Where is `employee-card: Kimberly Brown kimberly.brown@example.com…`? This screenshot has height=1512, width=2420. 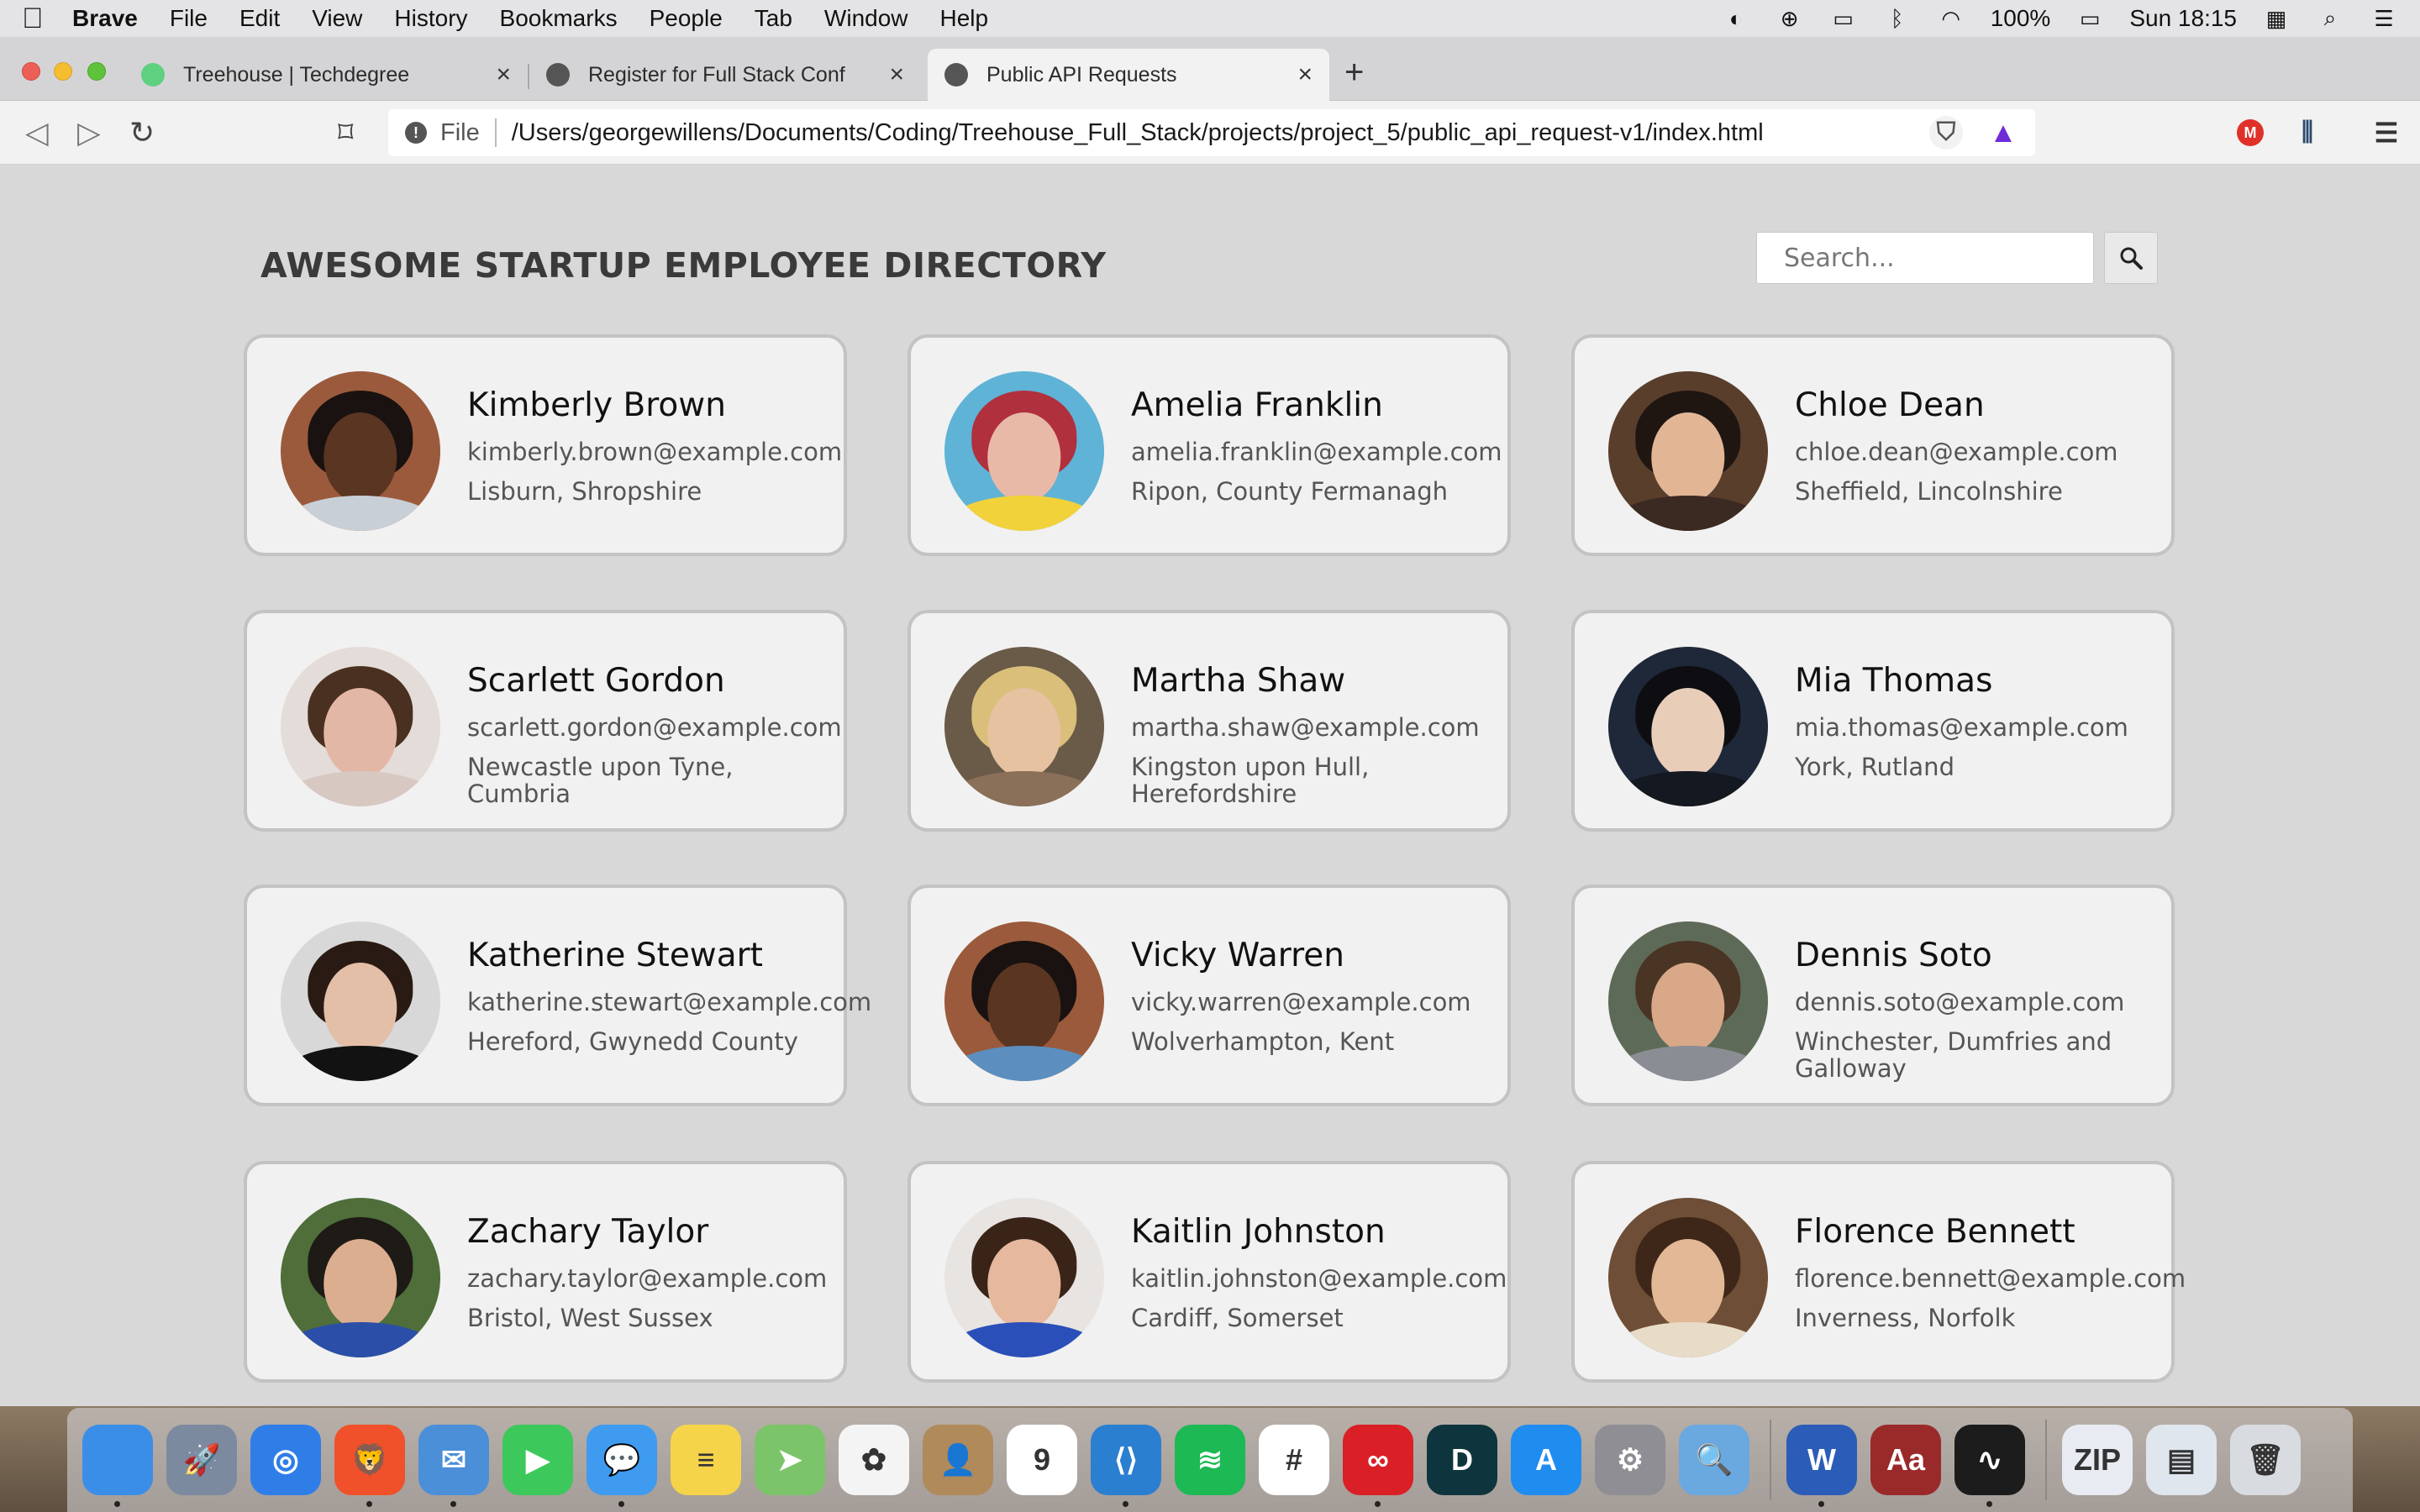 employee-card: Kimberly Brown kimberly.brown@example.com… is located at coordinates (545, 445).